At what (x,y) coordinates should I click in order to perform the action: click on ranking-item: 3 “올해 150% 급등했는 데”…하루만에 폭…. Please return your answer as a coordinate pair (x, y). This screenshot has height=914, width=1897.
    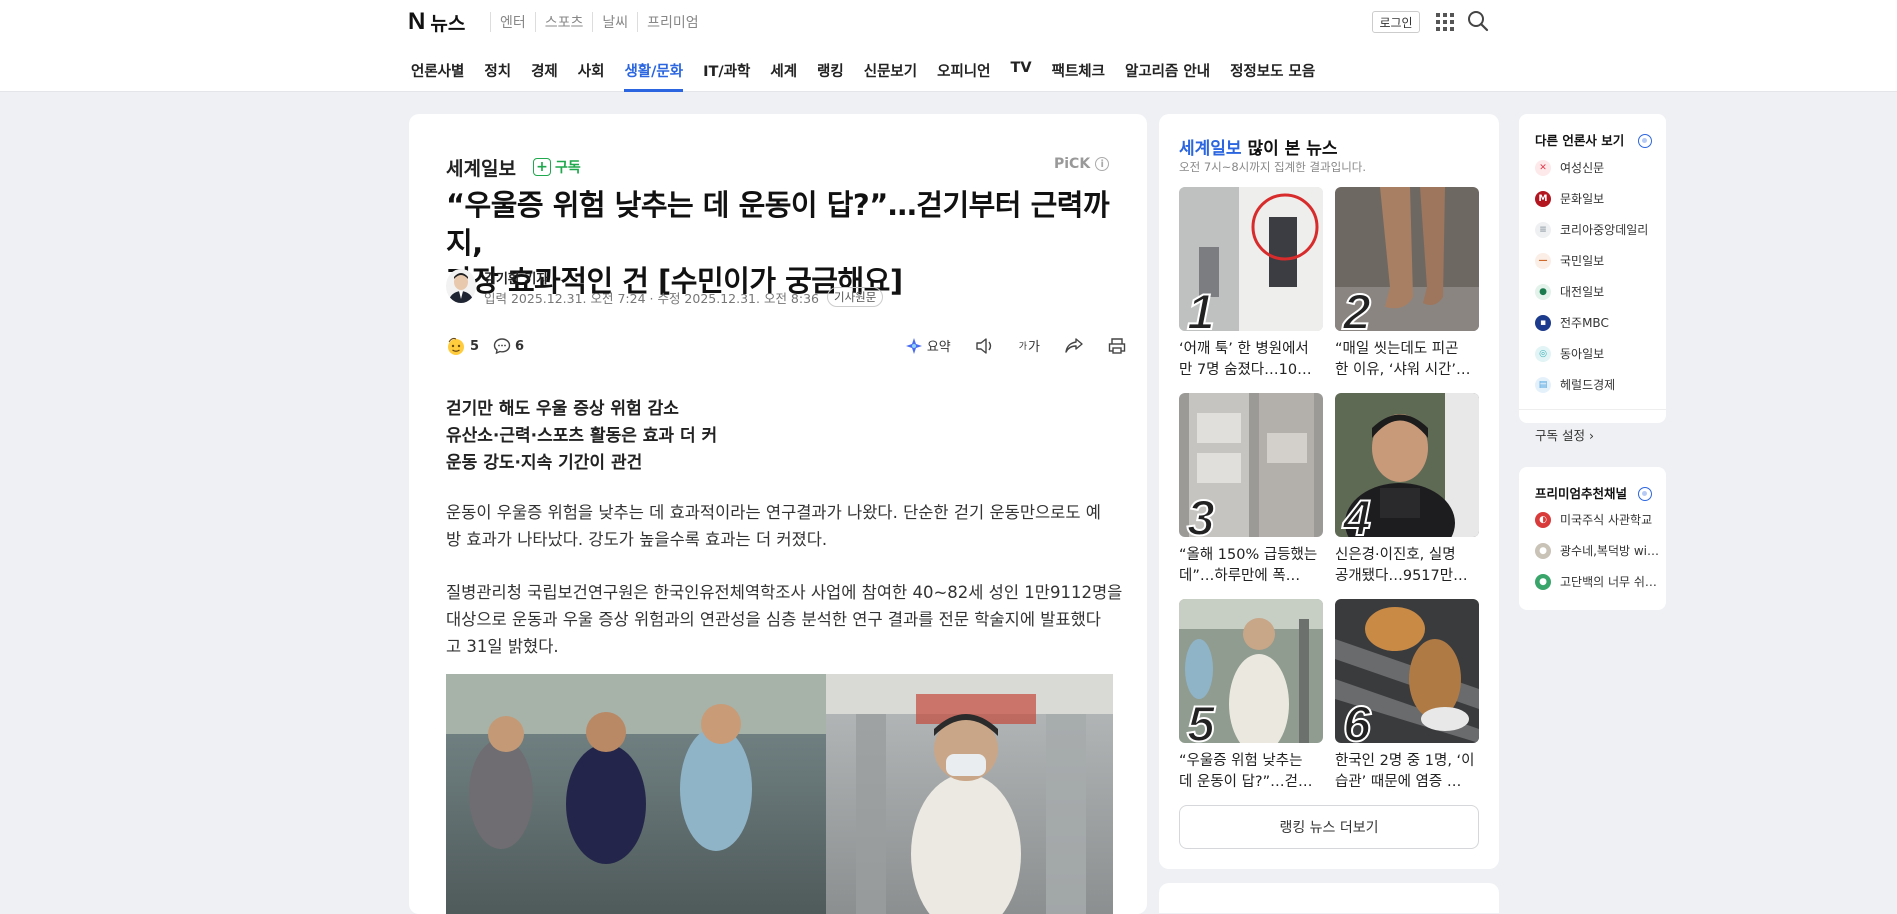
    Looking at the image, I should click on (1251, 490).